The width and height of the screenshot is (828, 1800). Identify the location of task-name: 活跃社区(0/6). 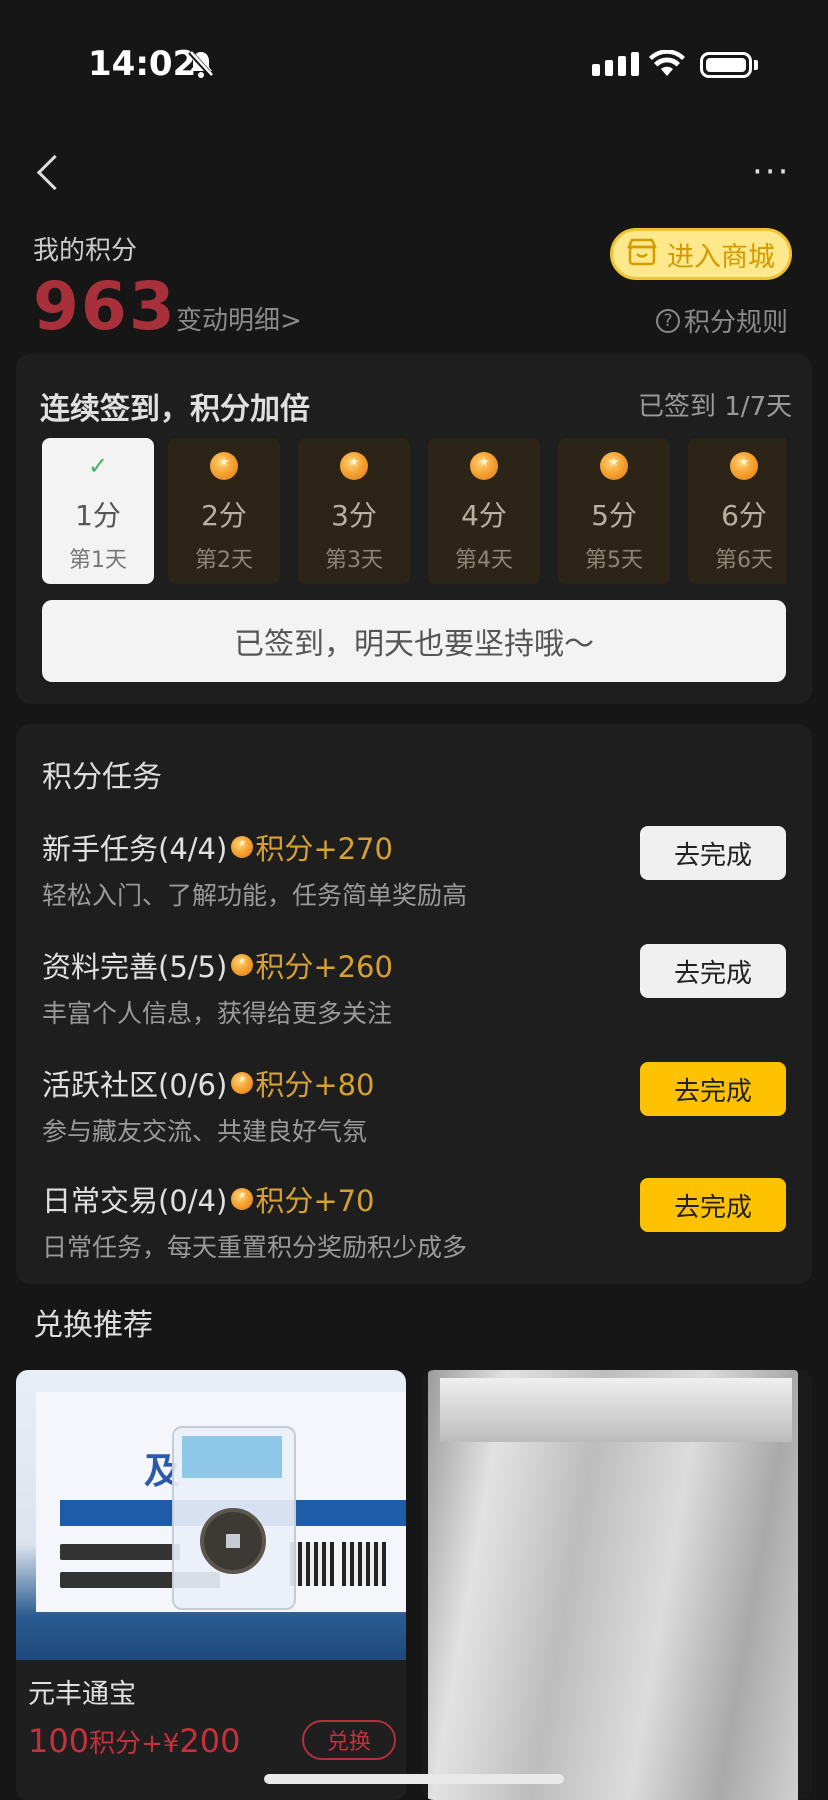
(135, 1085).